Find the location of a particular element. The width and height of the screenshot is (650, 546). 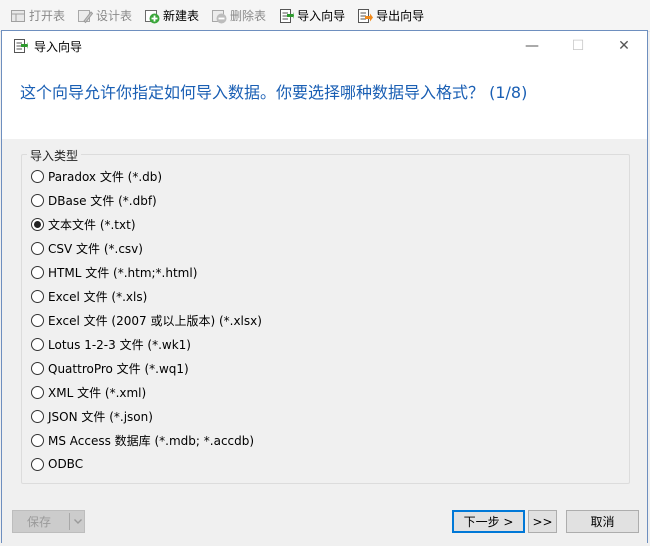

export-wizard-label: 导出向导 is located at coordinates (400, 16).